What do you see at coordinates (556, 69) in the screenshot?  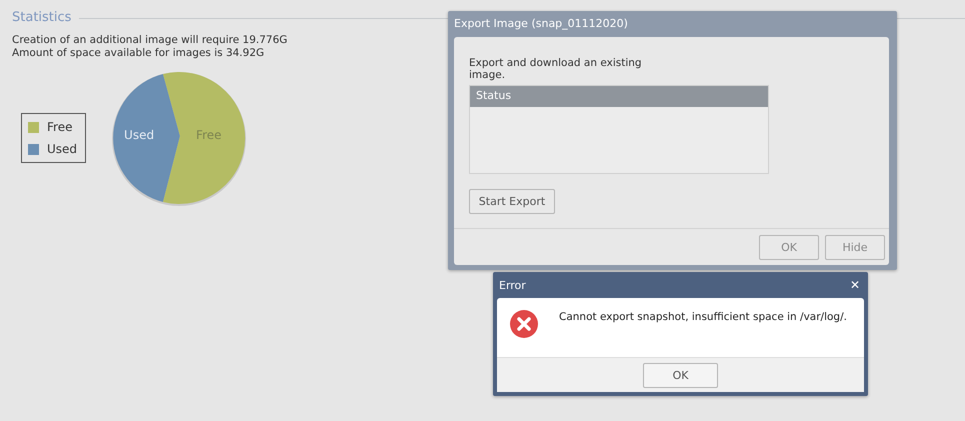 I see `description-text: Export and download an existing image.` at bounding box center [556, 69].